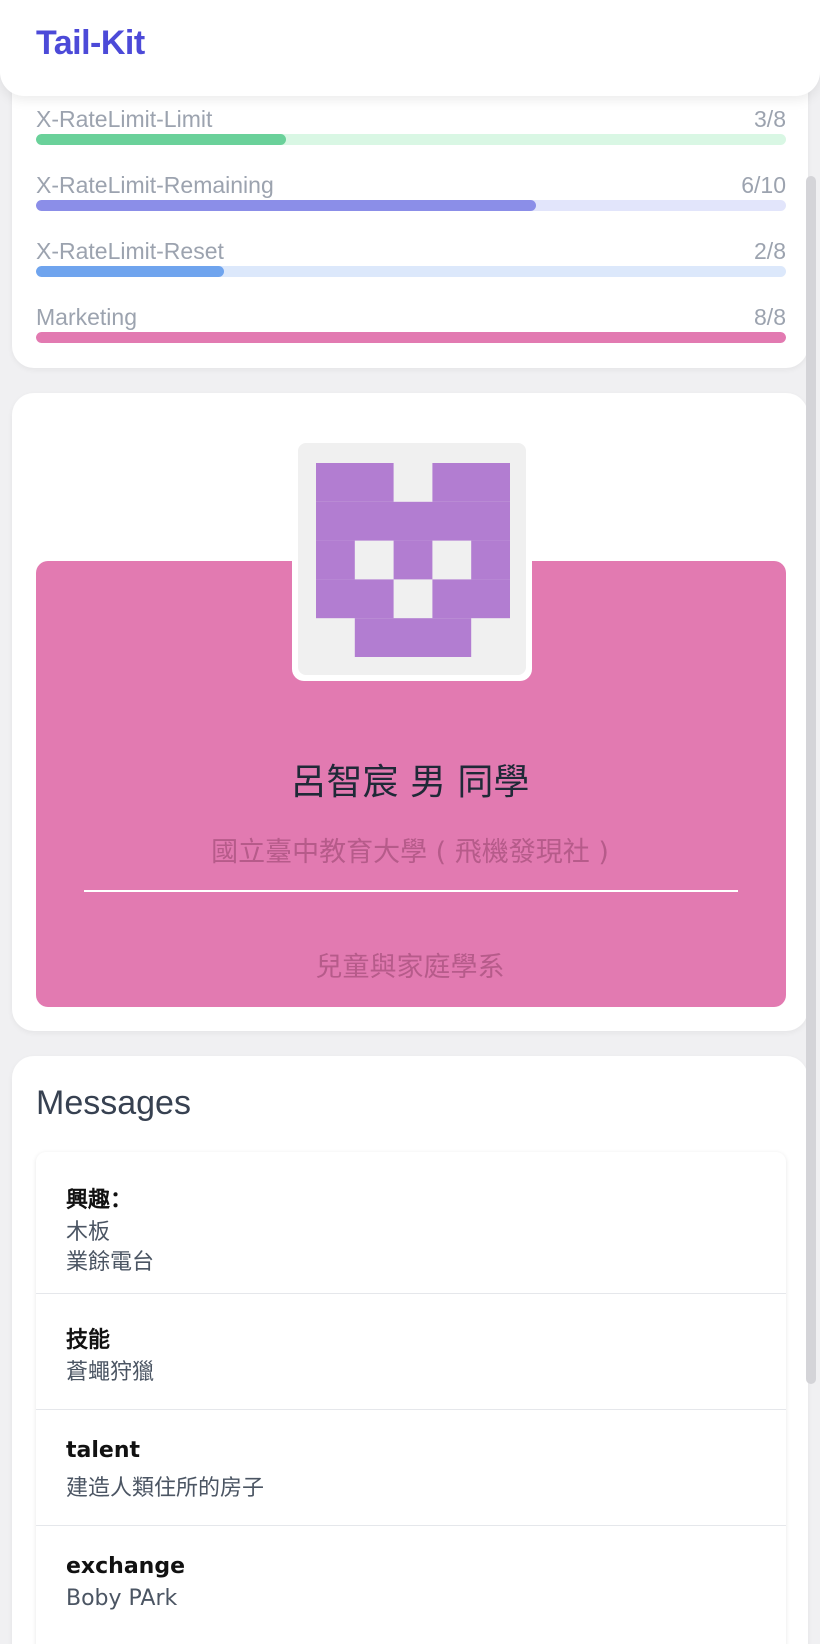 The width and height of the screenshot is (820, 1644). What do you see at coordinates (410, 782) in the screenshot?
I see `profile-name: 呂智宸 男 同學` at bounding box center [410, 782].